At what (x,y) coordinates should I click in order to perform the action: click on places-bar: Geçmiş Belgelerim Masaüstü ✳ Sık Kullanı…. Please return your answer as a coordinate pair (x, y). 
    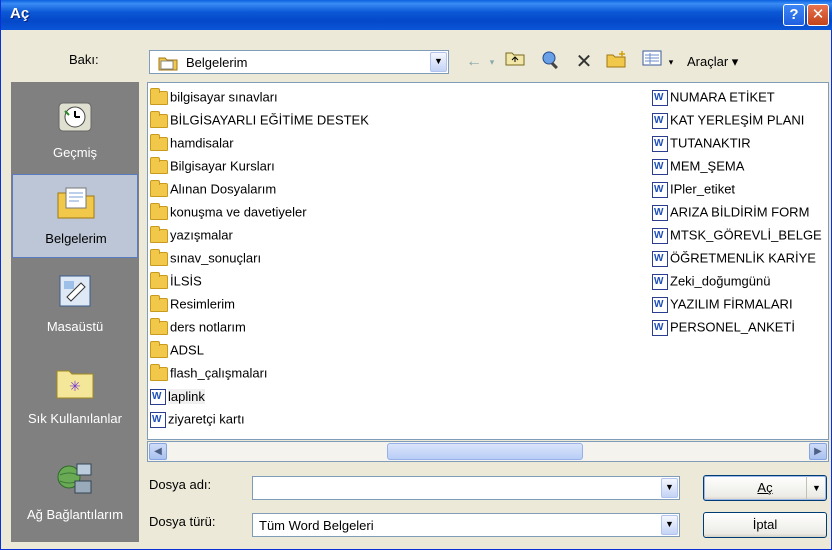
    Looking at the image, I should click on (75, 312).